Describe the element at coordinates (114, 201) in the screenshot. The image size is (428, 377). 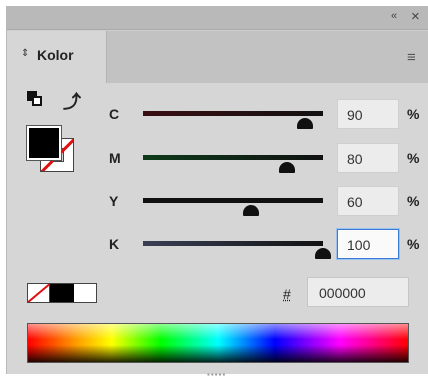
I see `slider-label: Y` at that location.